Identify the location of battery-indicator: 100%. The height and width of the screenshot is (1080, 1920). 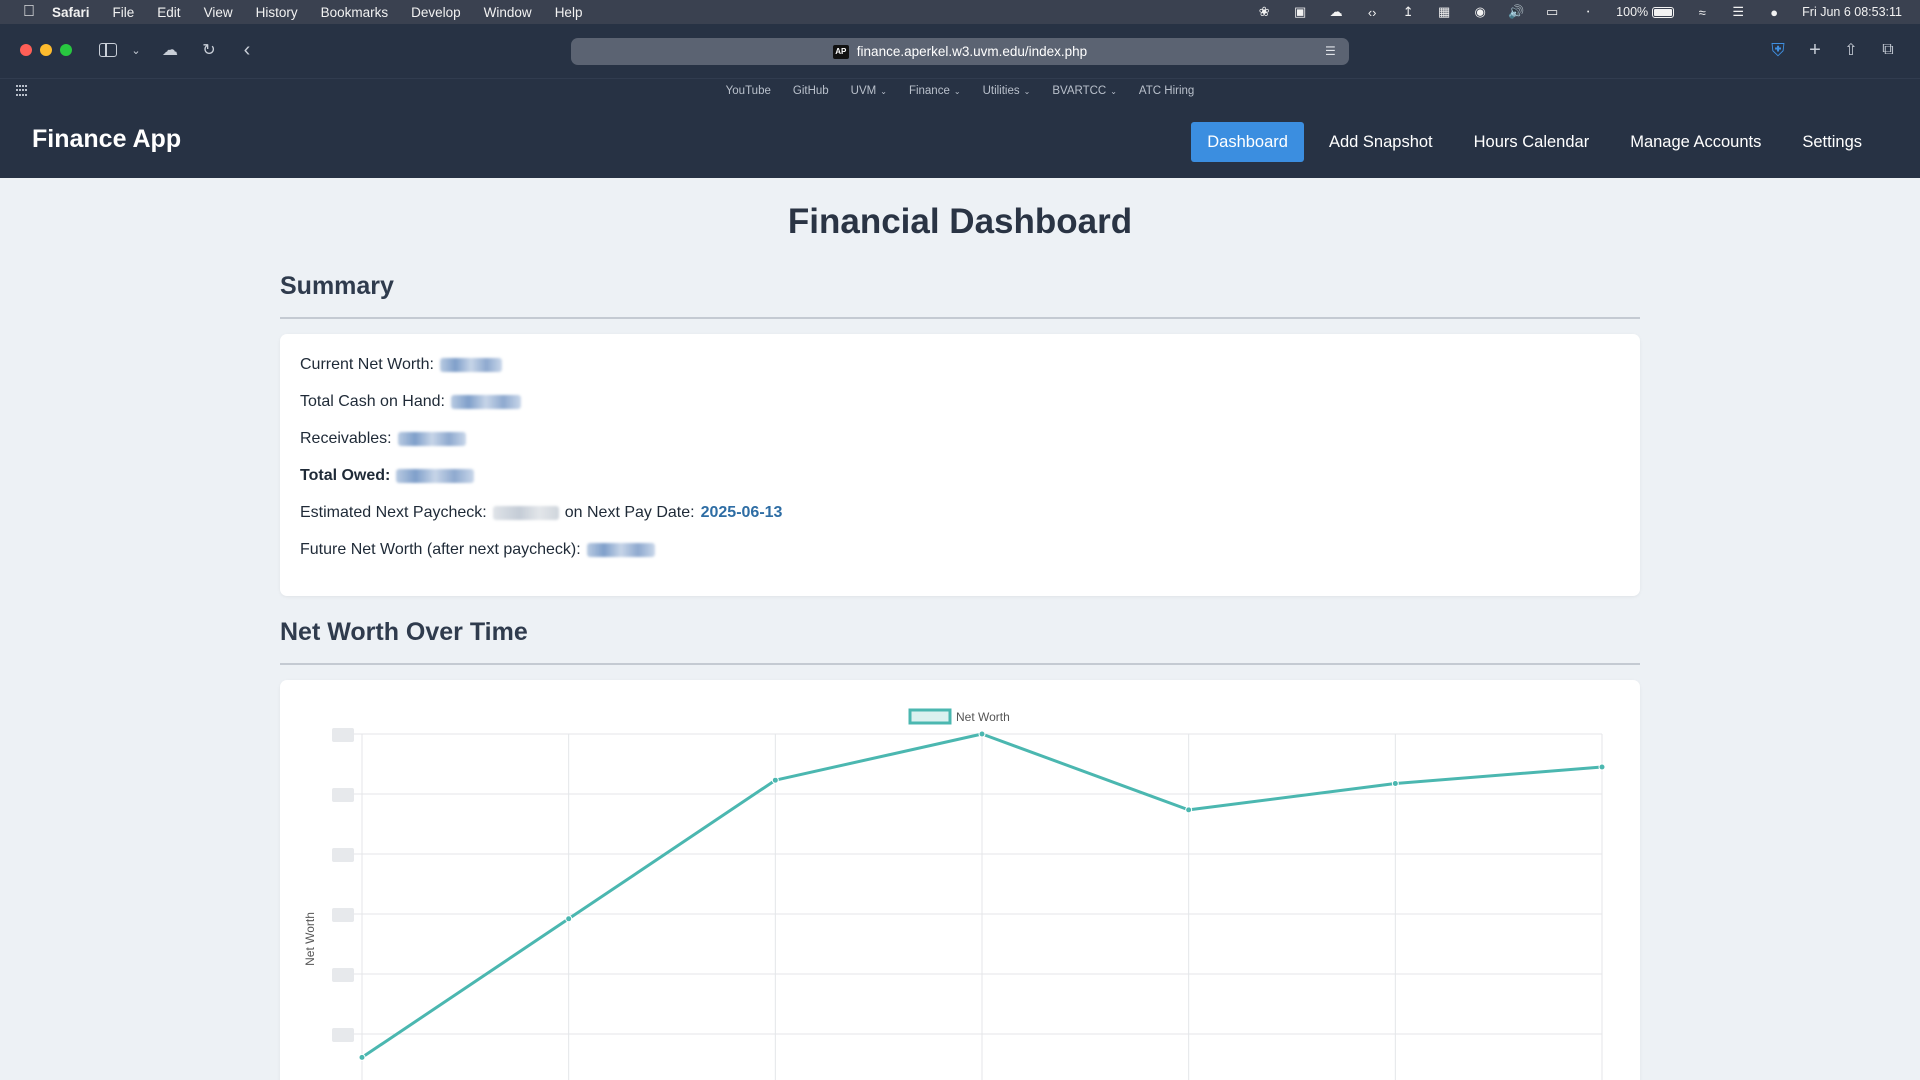
(1645, 12).